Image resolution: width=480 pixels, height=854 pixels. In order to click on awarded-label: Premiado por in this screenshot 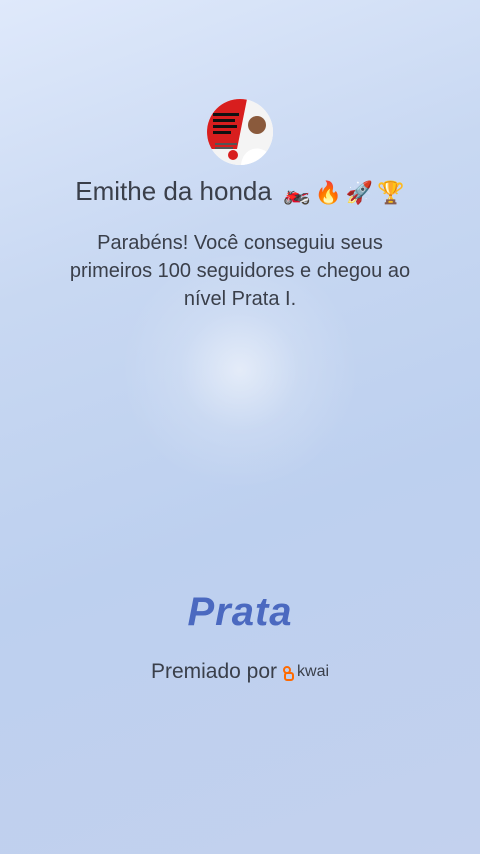, I will do `click(214, 671)`.